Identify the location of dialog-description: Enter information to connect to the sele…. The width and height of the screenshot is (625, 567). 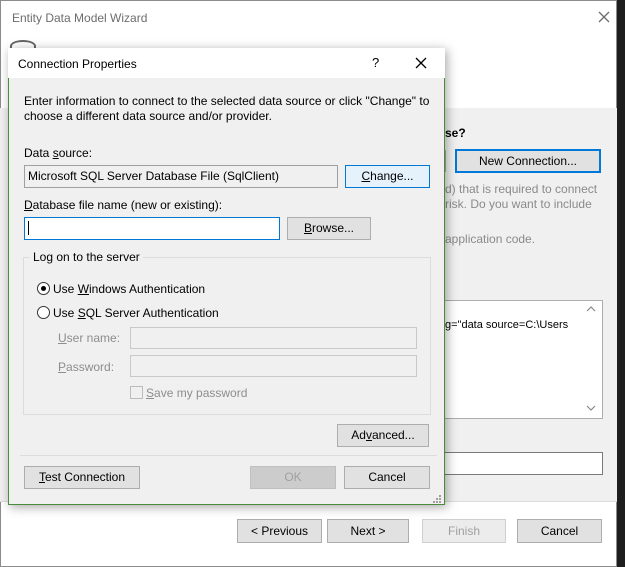
(227, 108).